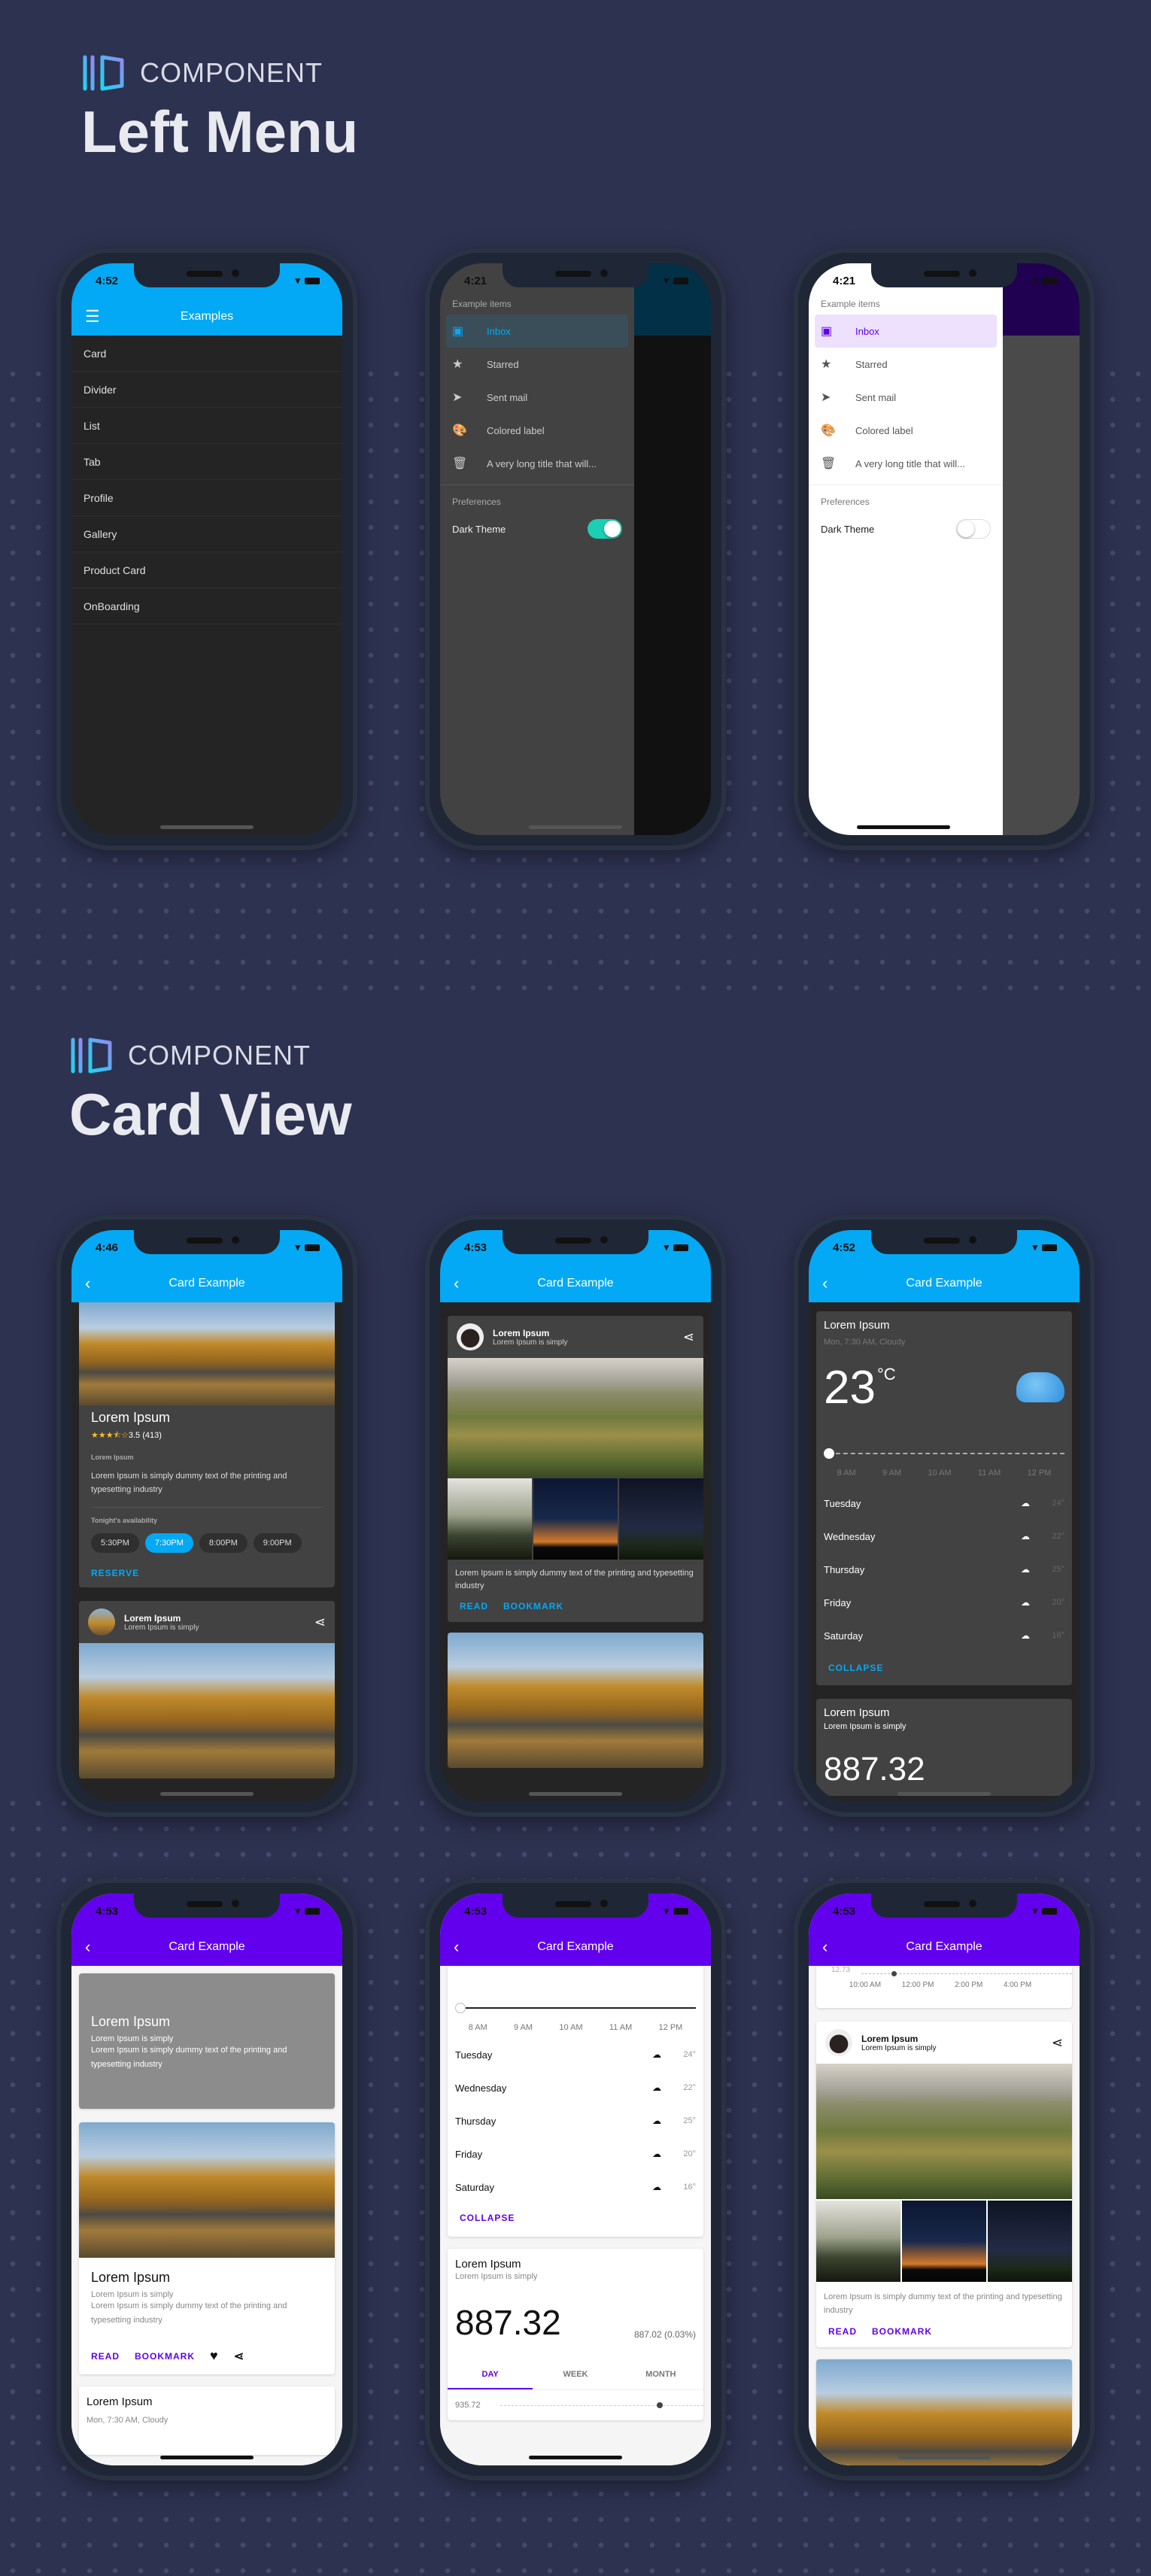 This screenshot has width=1151, height=2576. Describe the element at coordinates (219, 1055) in the screenshot. I see `section-kicker: COMPONENT` at that location.